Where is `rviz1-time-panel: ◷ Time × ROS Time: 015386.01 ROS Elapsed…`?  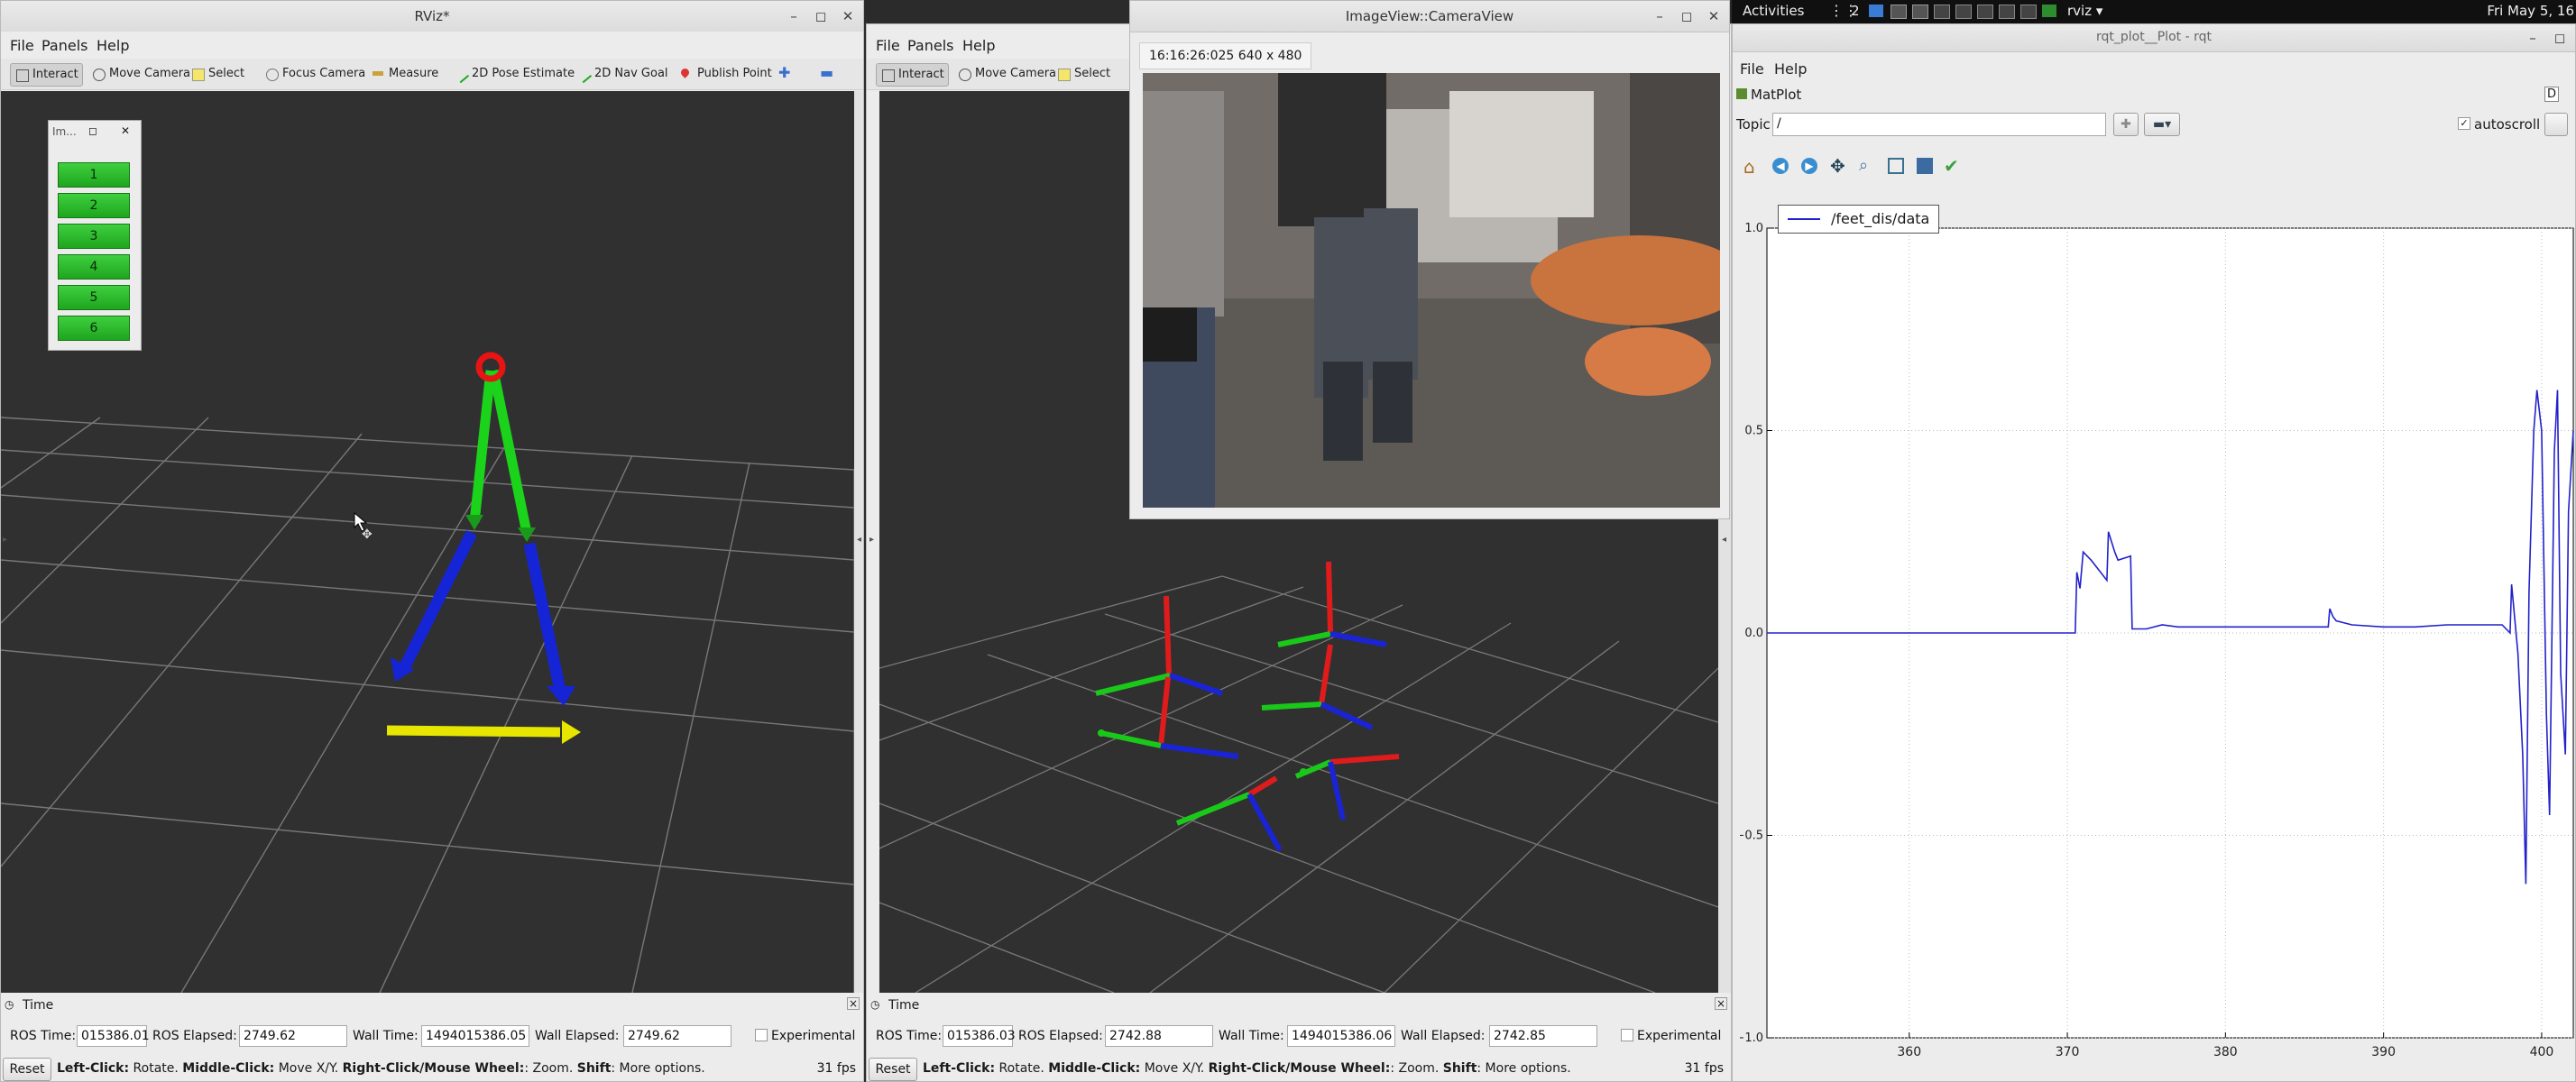
rviz1-time-panel: ◷ Time × ROS Time: 015386.01 ROS Elapsed… is located at coordinates (432, 1038).